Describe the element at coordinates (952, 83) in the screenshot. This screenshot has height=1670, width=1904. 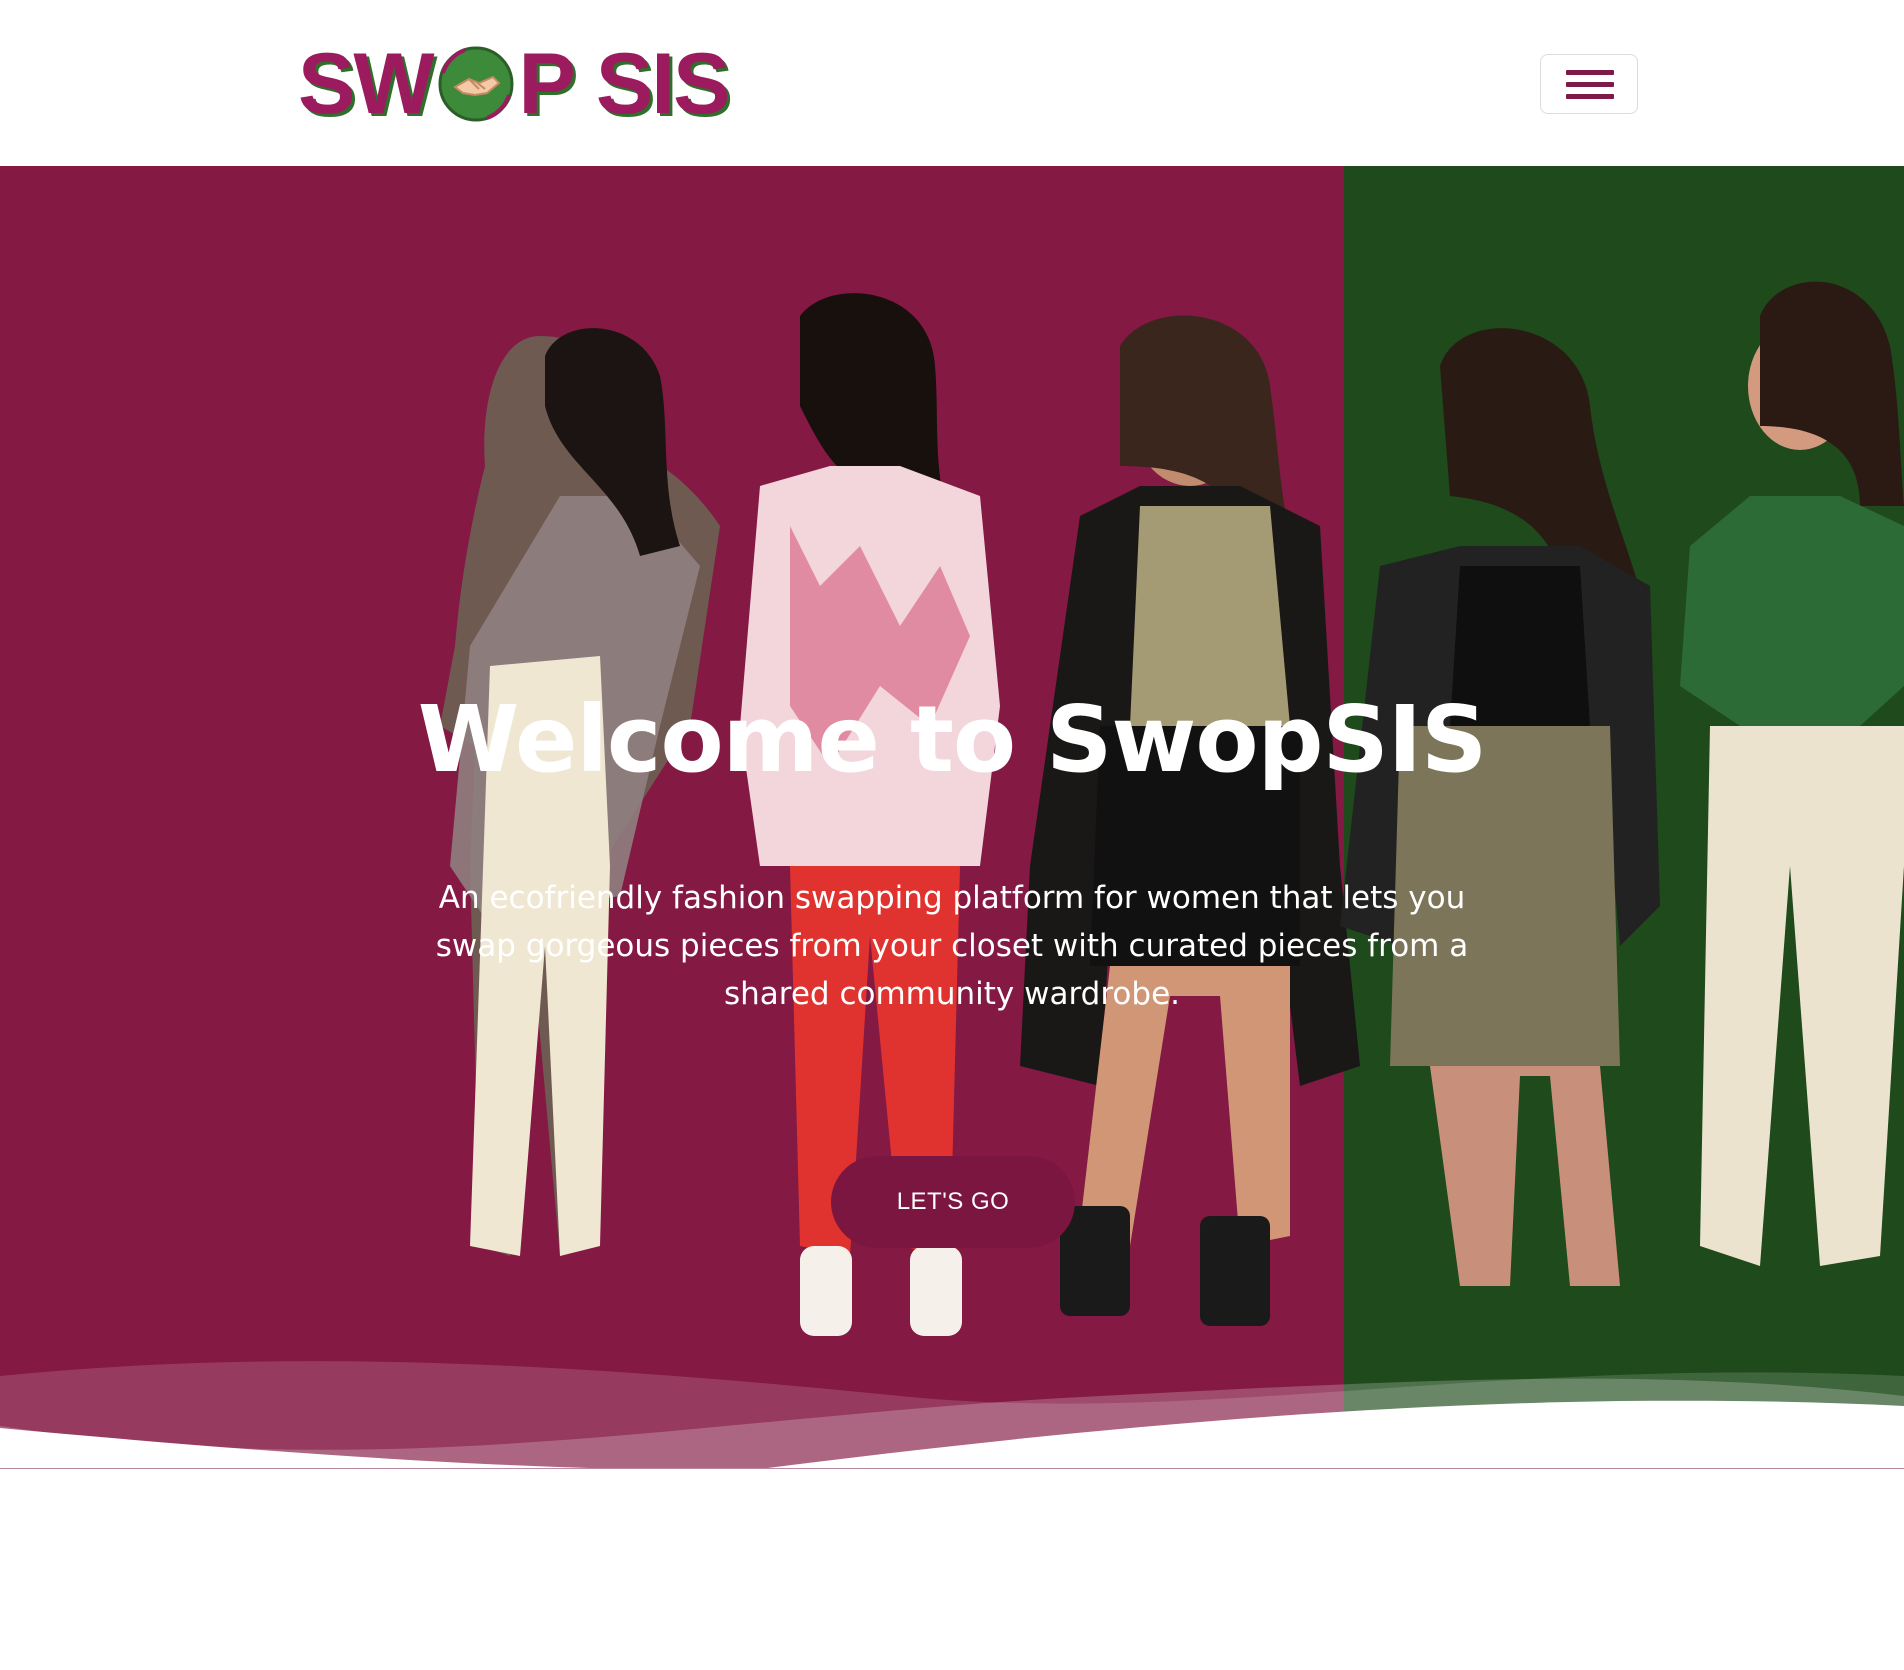
I see `navbar: SW P SIS` at that location.